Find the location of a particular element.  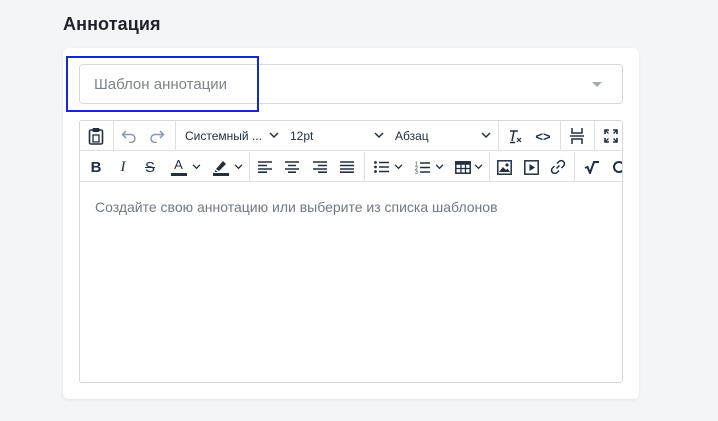

font-size-dropdown: 12pt is located at coordinates (336, 136).